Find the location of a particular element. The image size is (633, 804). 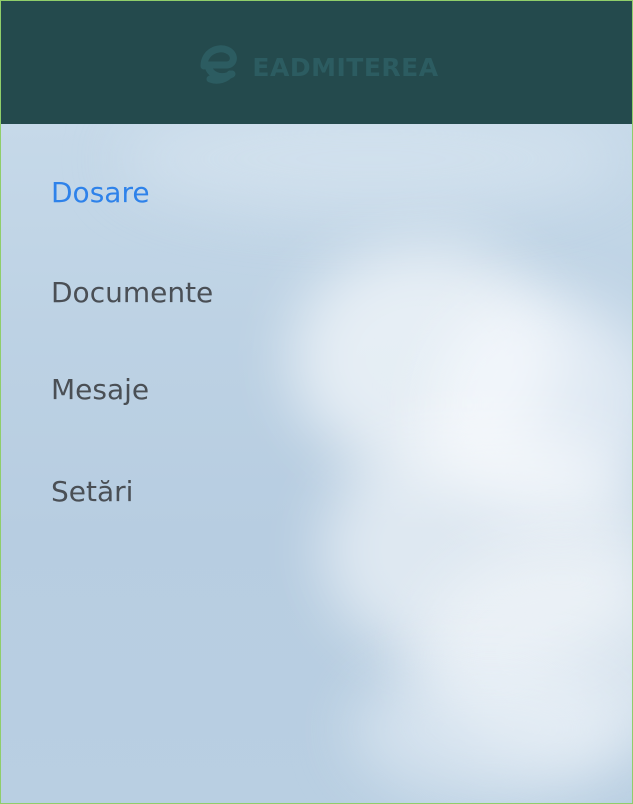

brand-logo: EADMITEREA is located at coordinates (316, 63).